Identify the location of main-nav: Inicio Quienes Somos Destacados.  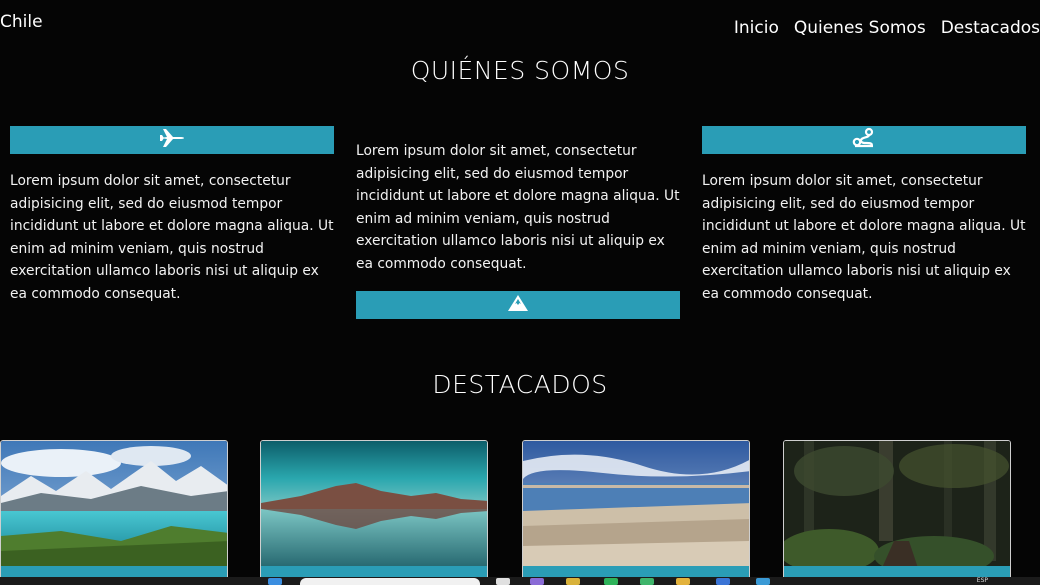
(887, 28).